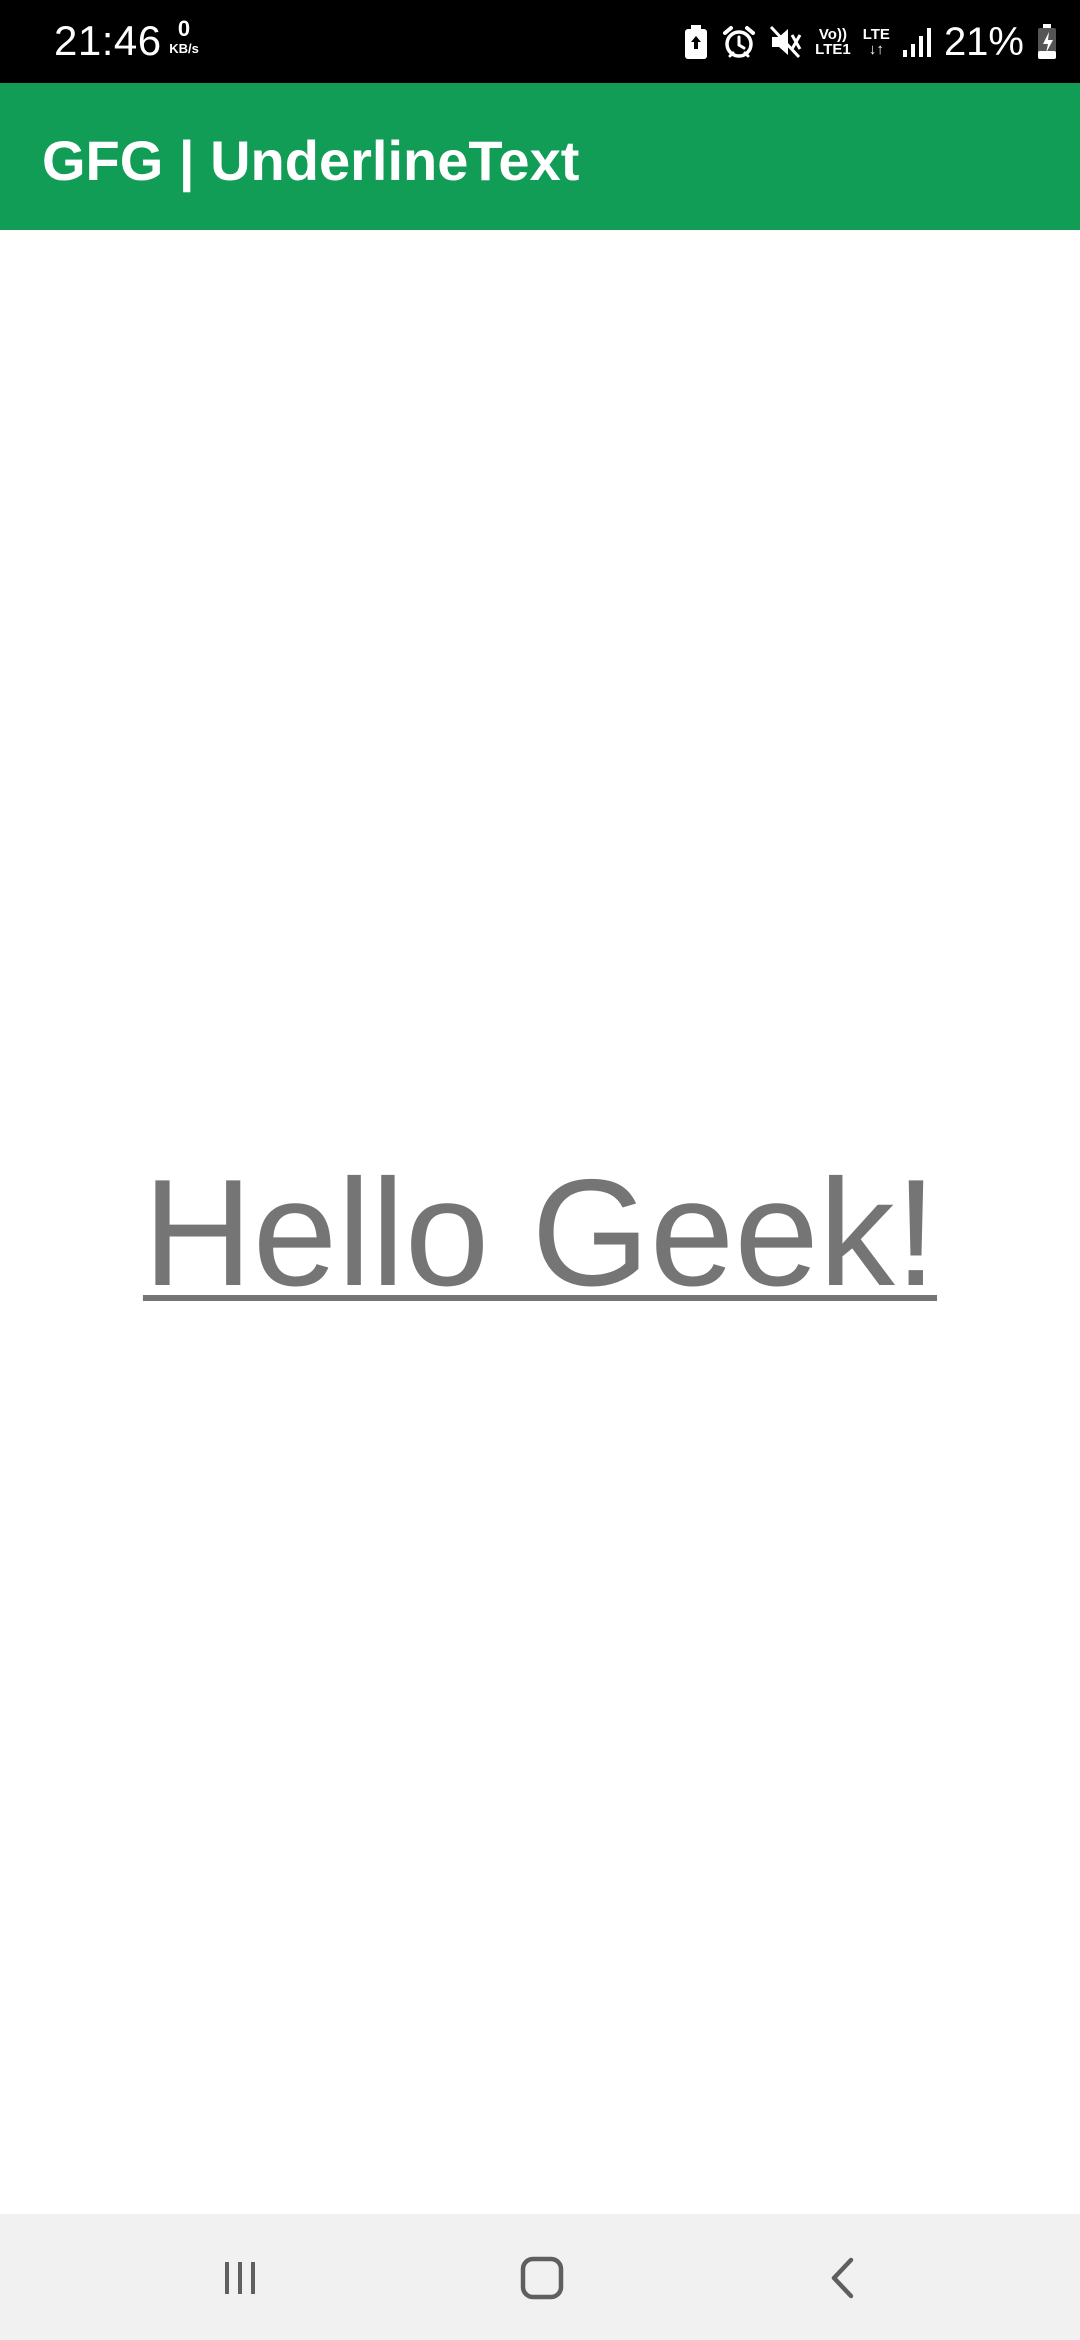 This screenshot has width=1080, height=2340. What do you see at coordinates (917, 42) in the screenshot?
I see `signal-icon` at bounding box center [917, 42].